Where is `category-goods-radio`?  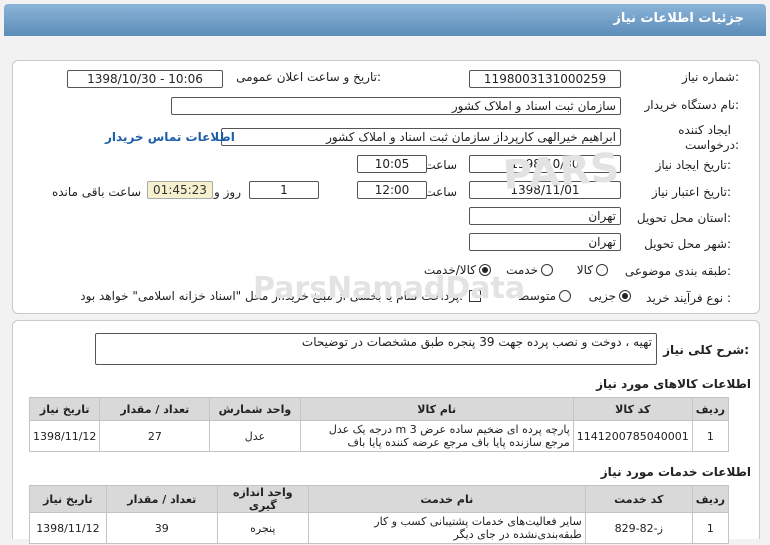 category-goods-radio is located at coordinates (602, 270).